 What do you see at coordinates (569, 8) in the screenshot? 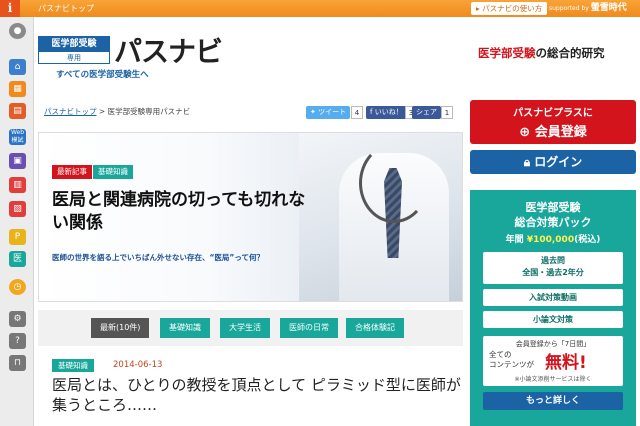
I see `supported-by-text: supported by` at bounding box center [569, 8].